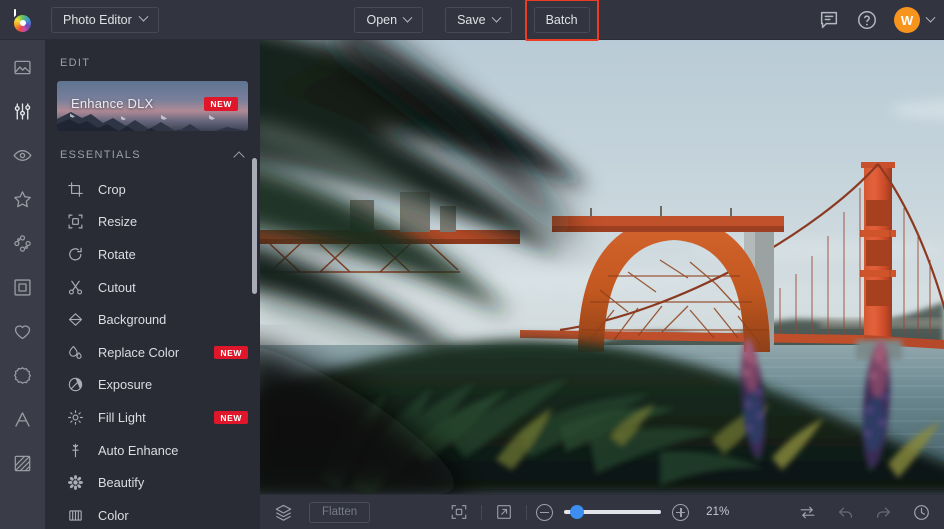 This screenshot has height=529, width=944. What do you see at coordinates (22, 375) in the screenshot?
I see `rail-item-graphics` at bounding box center [22, 375].